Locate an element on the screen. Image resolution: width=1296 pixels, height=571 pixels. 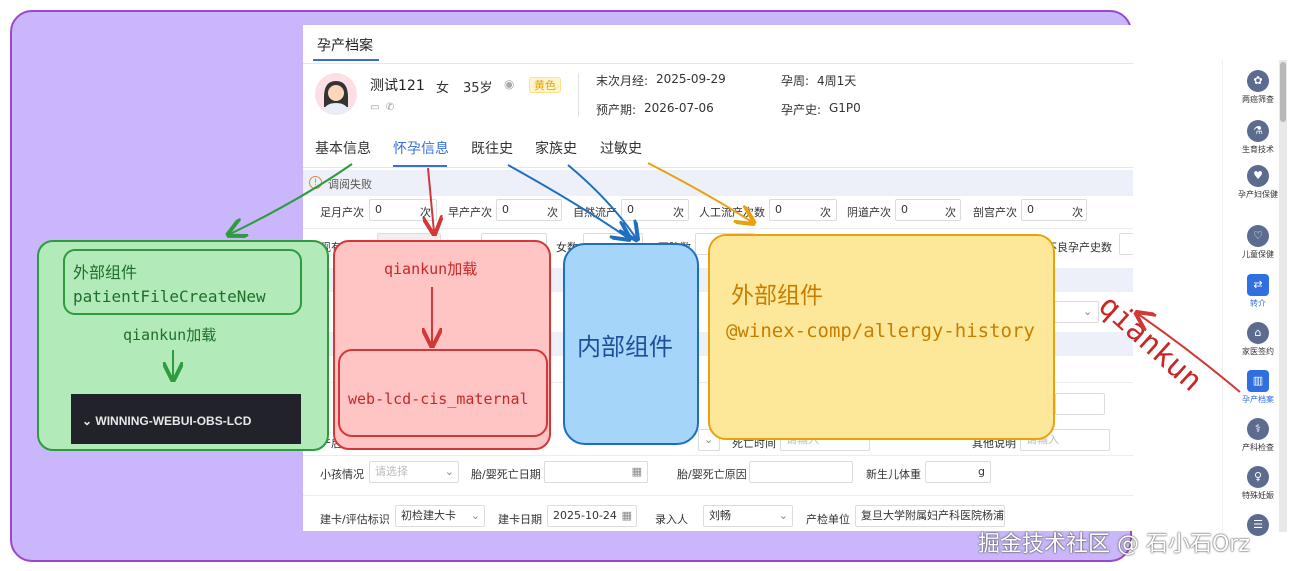
arrow-family-history-to-blue is located at coordinates (601, 201).